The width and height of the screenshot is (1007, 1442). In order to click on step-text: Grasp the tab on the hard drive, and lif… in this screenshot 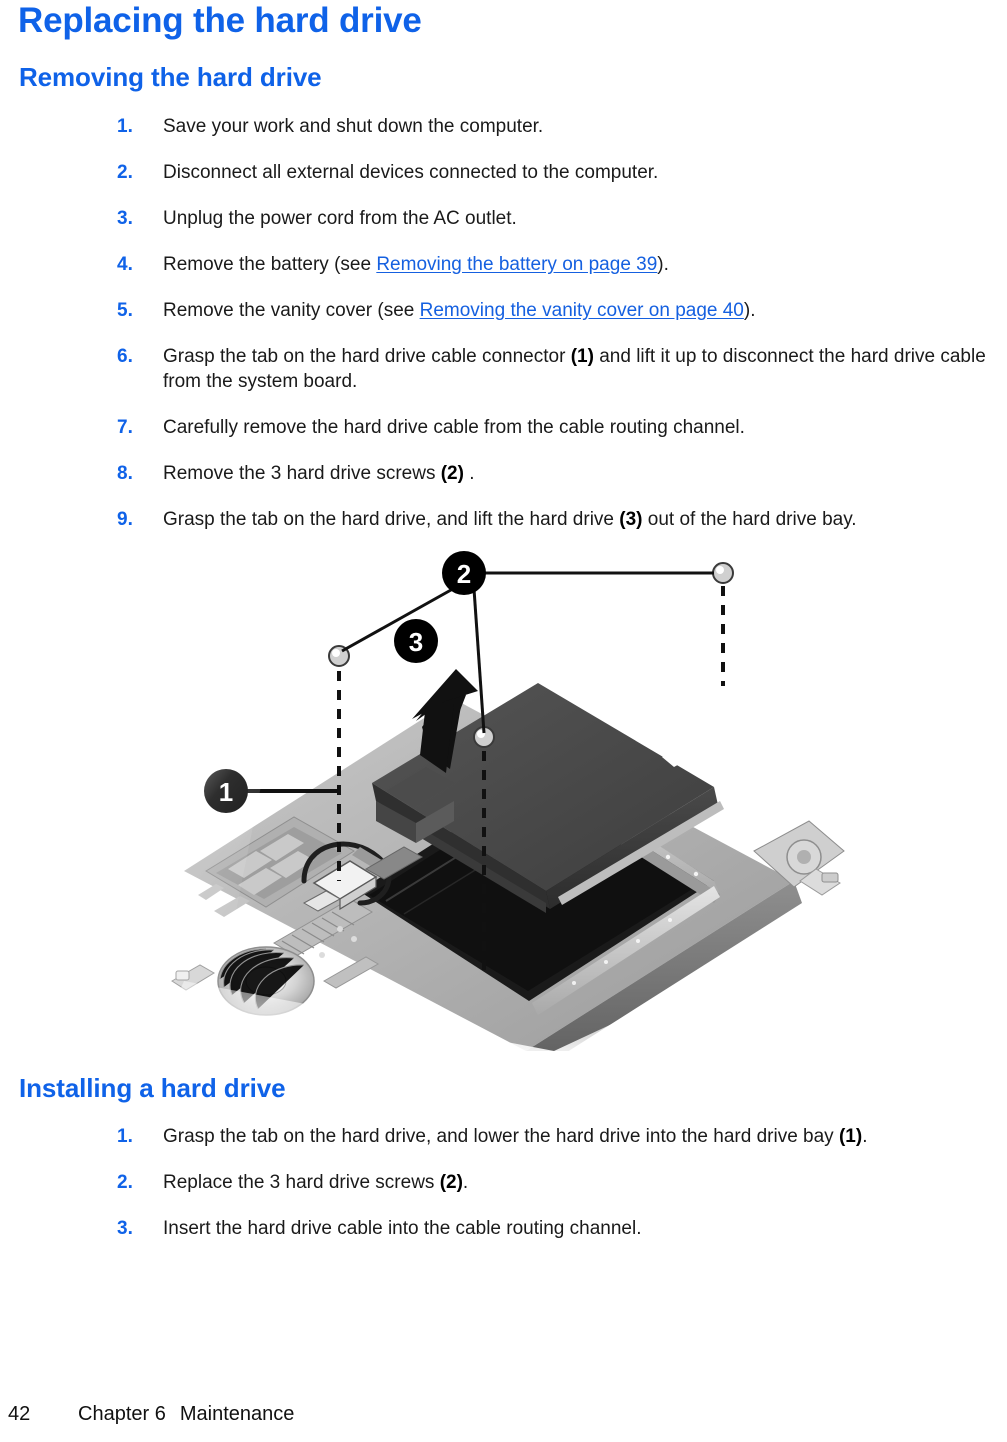, I will do `click(510, 519)`.